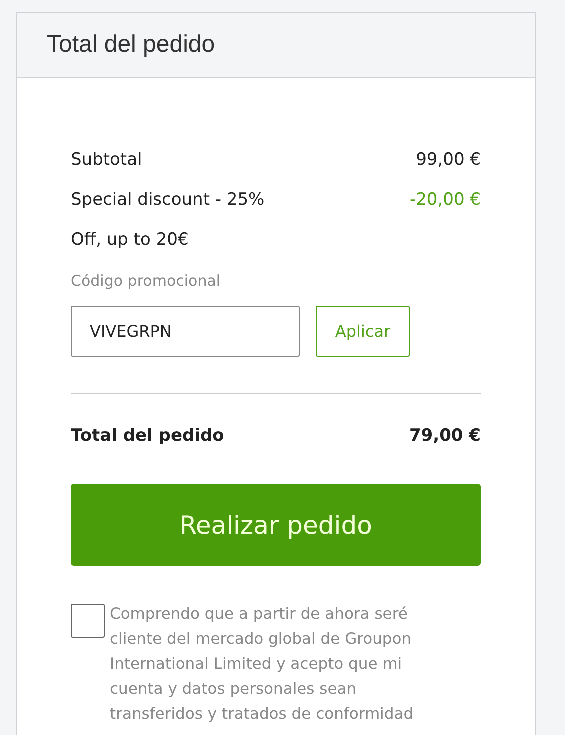  I want to click on place-order-button: Realizar pedido, so click(276, 525).